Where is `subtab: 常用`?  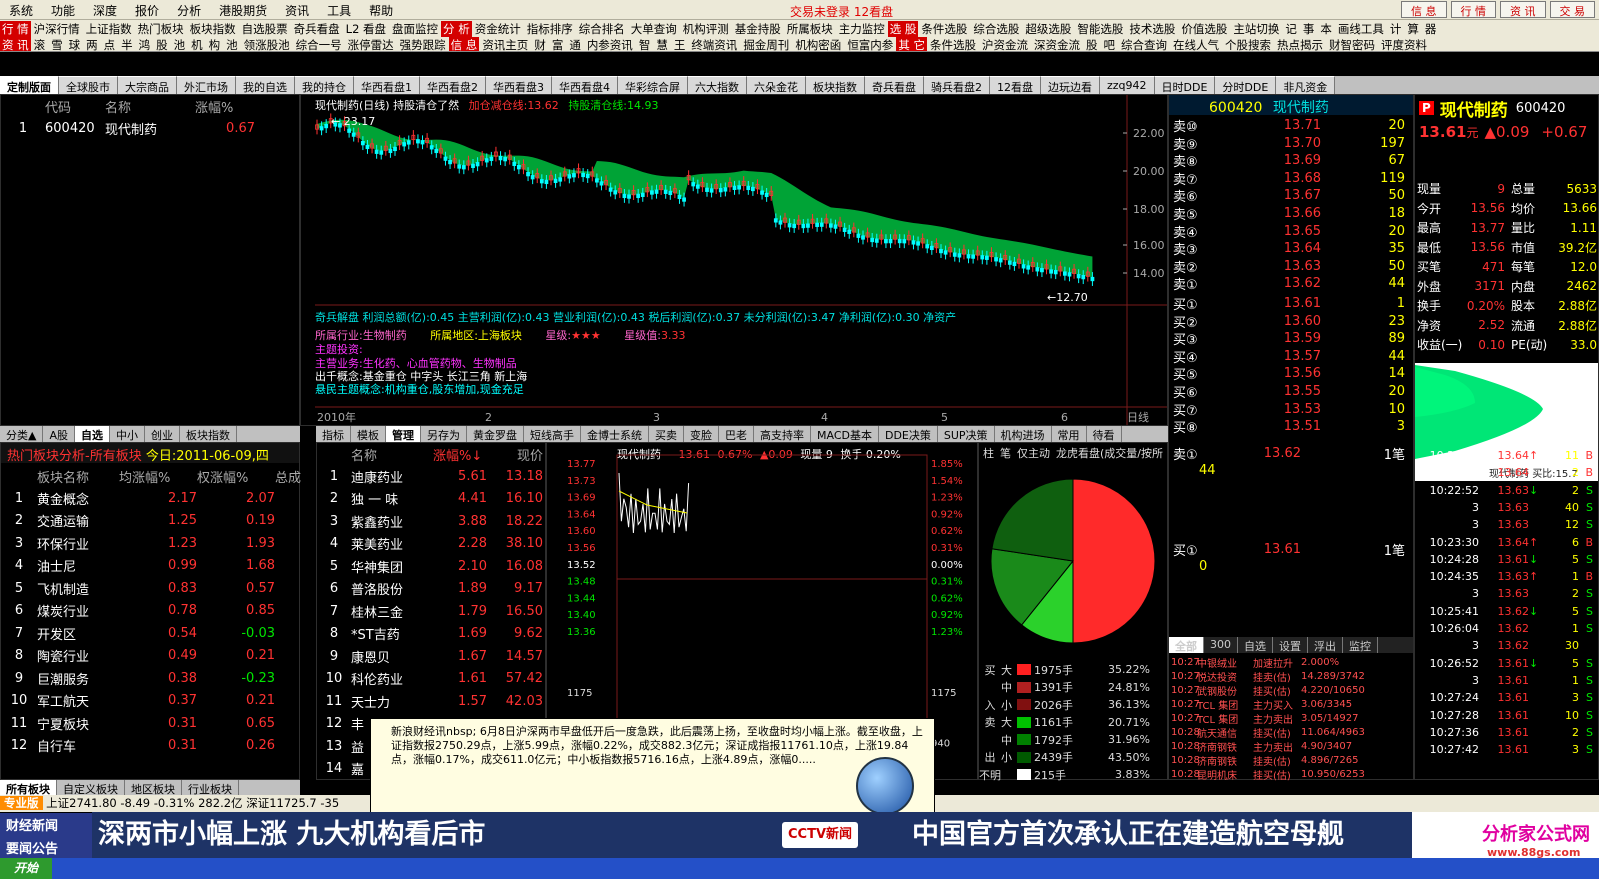
subtab: 常用 is located at coordinates (1069, 434).